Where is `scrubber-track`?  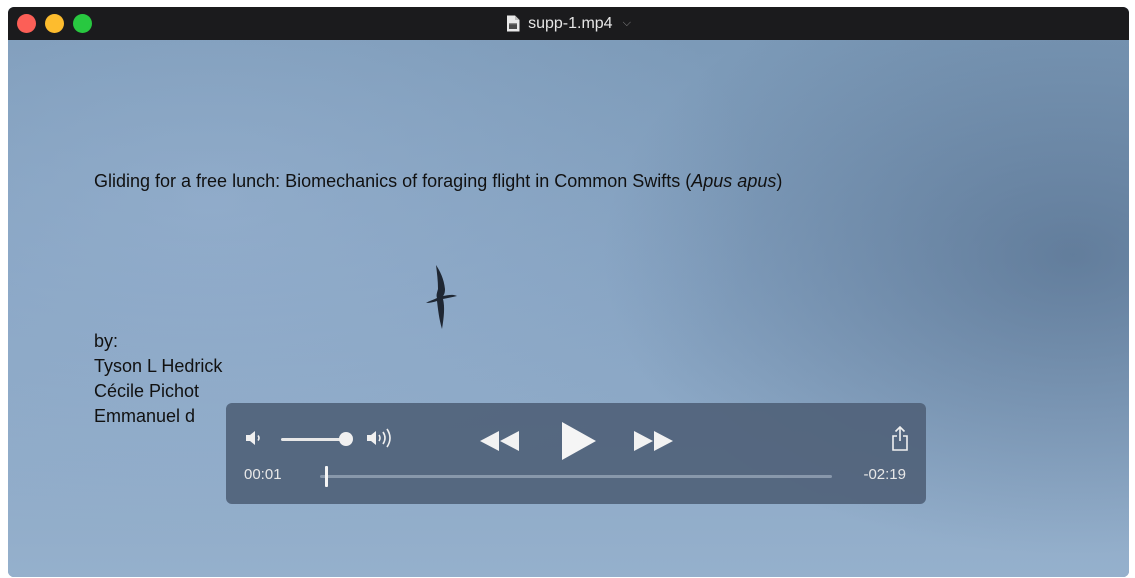 scrubber-track is located at coordinates (576, 476).